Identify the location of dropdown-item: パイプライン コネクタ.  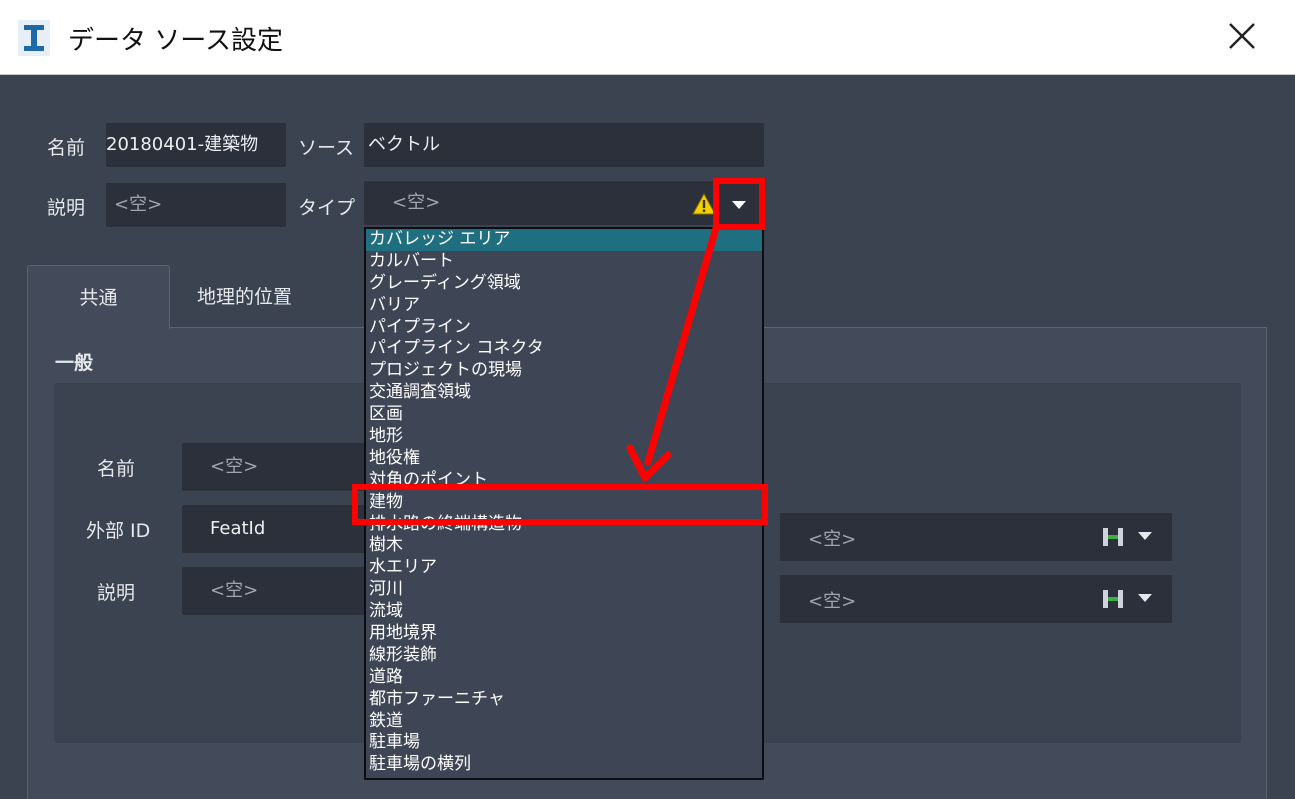
(564, 349).